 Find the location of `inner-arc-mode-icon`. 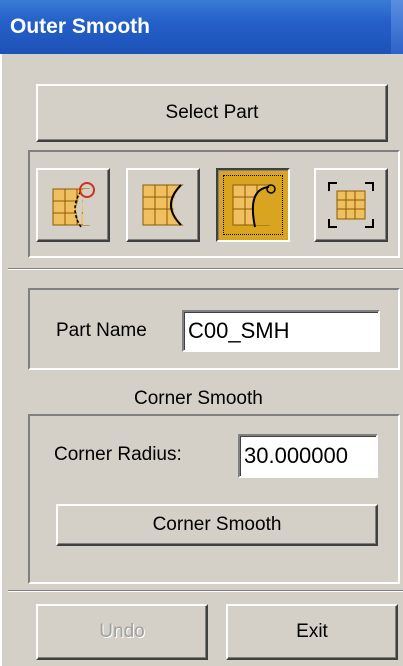

inner-arc-mode-icon is located at coordinates (164, 205).